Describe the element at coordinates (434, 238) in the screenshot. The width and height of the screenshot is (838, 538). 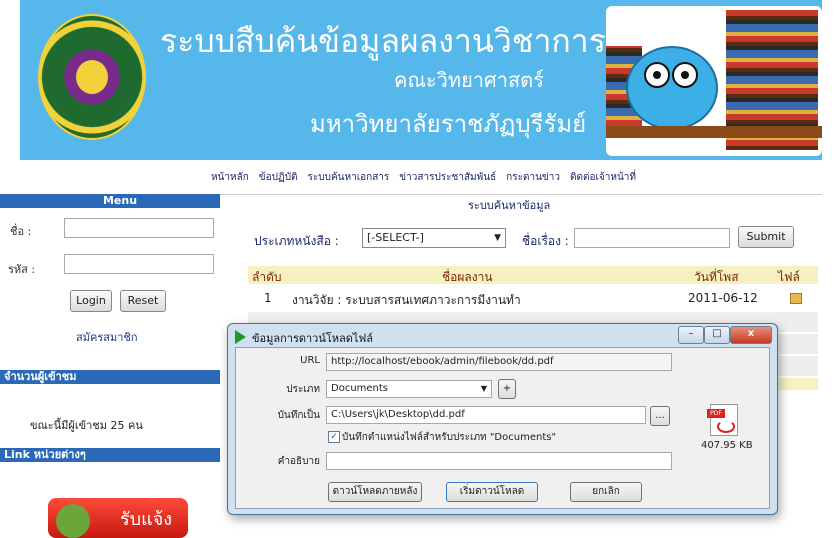
I see `book-type-select: [-SELECT-] ▼` at that location.